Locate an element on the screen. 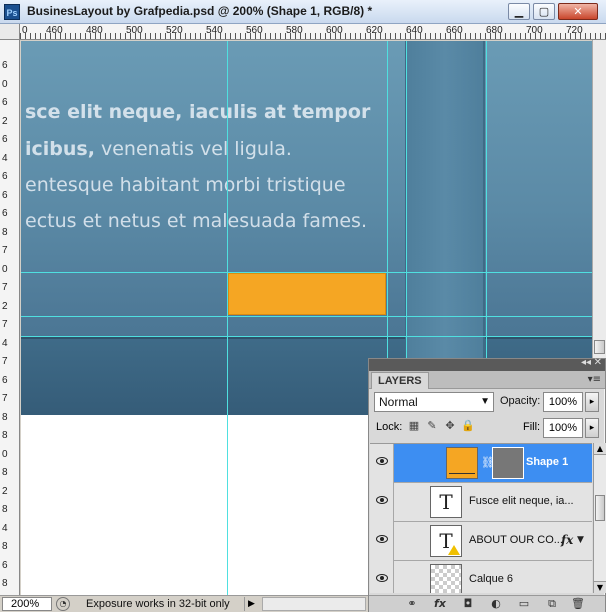 This screenshot has height=612, width=606. status-info-icon: ◔ is located at coordinates (63, 604).